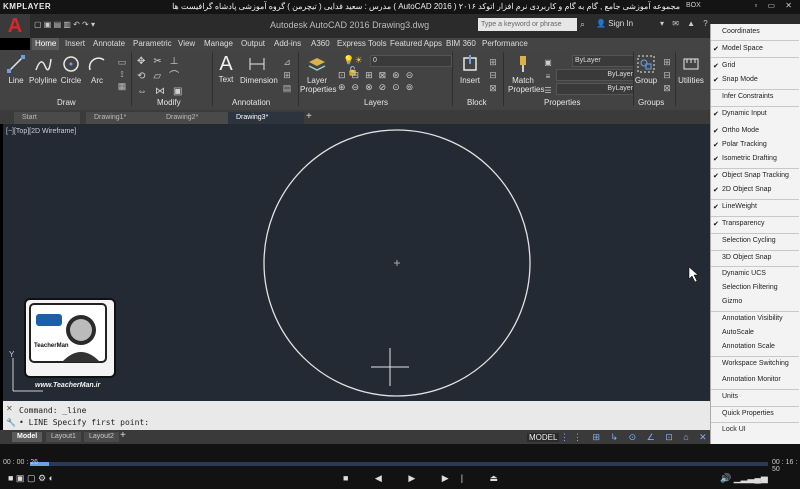  Describe the element at coordinates (732, 301) in the screenshot. I see `menu-item-gizmo: Gizmo` at that location.